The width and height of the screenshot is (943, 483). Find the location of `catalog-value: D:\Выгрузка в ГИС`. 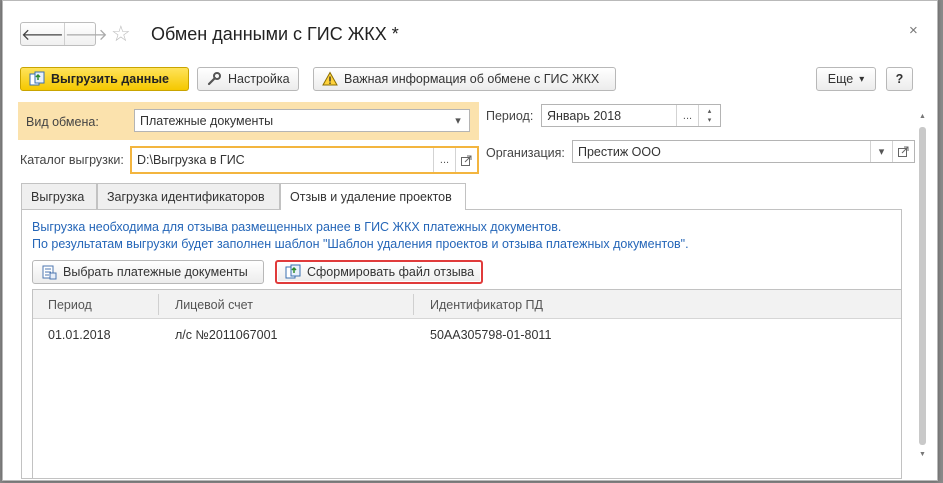

catalog-value: D:\Выгрузка в ГИС is located at coordinates (191, 160).